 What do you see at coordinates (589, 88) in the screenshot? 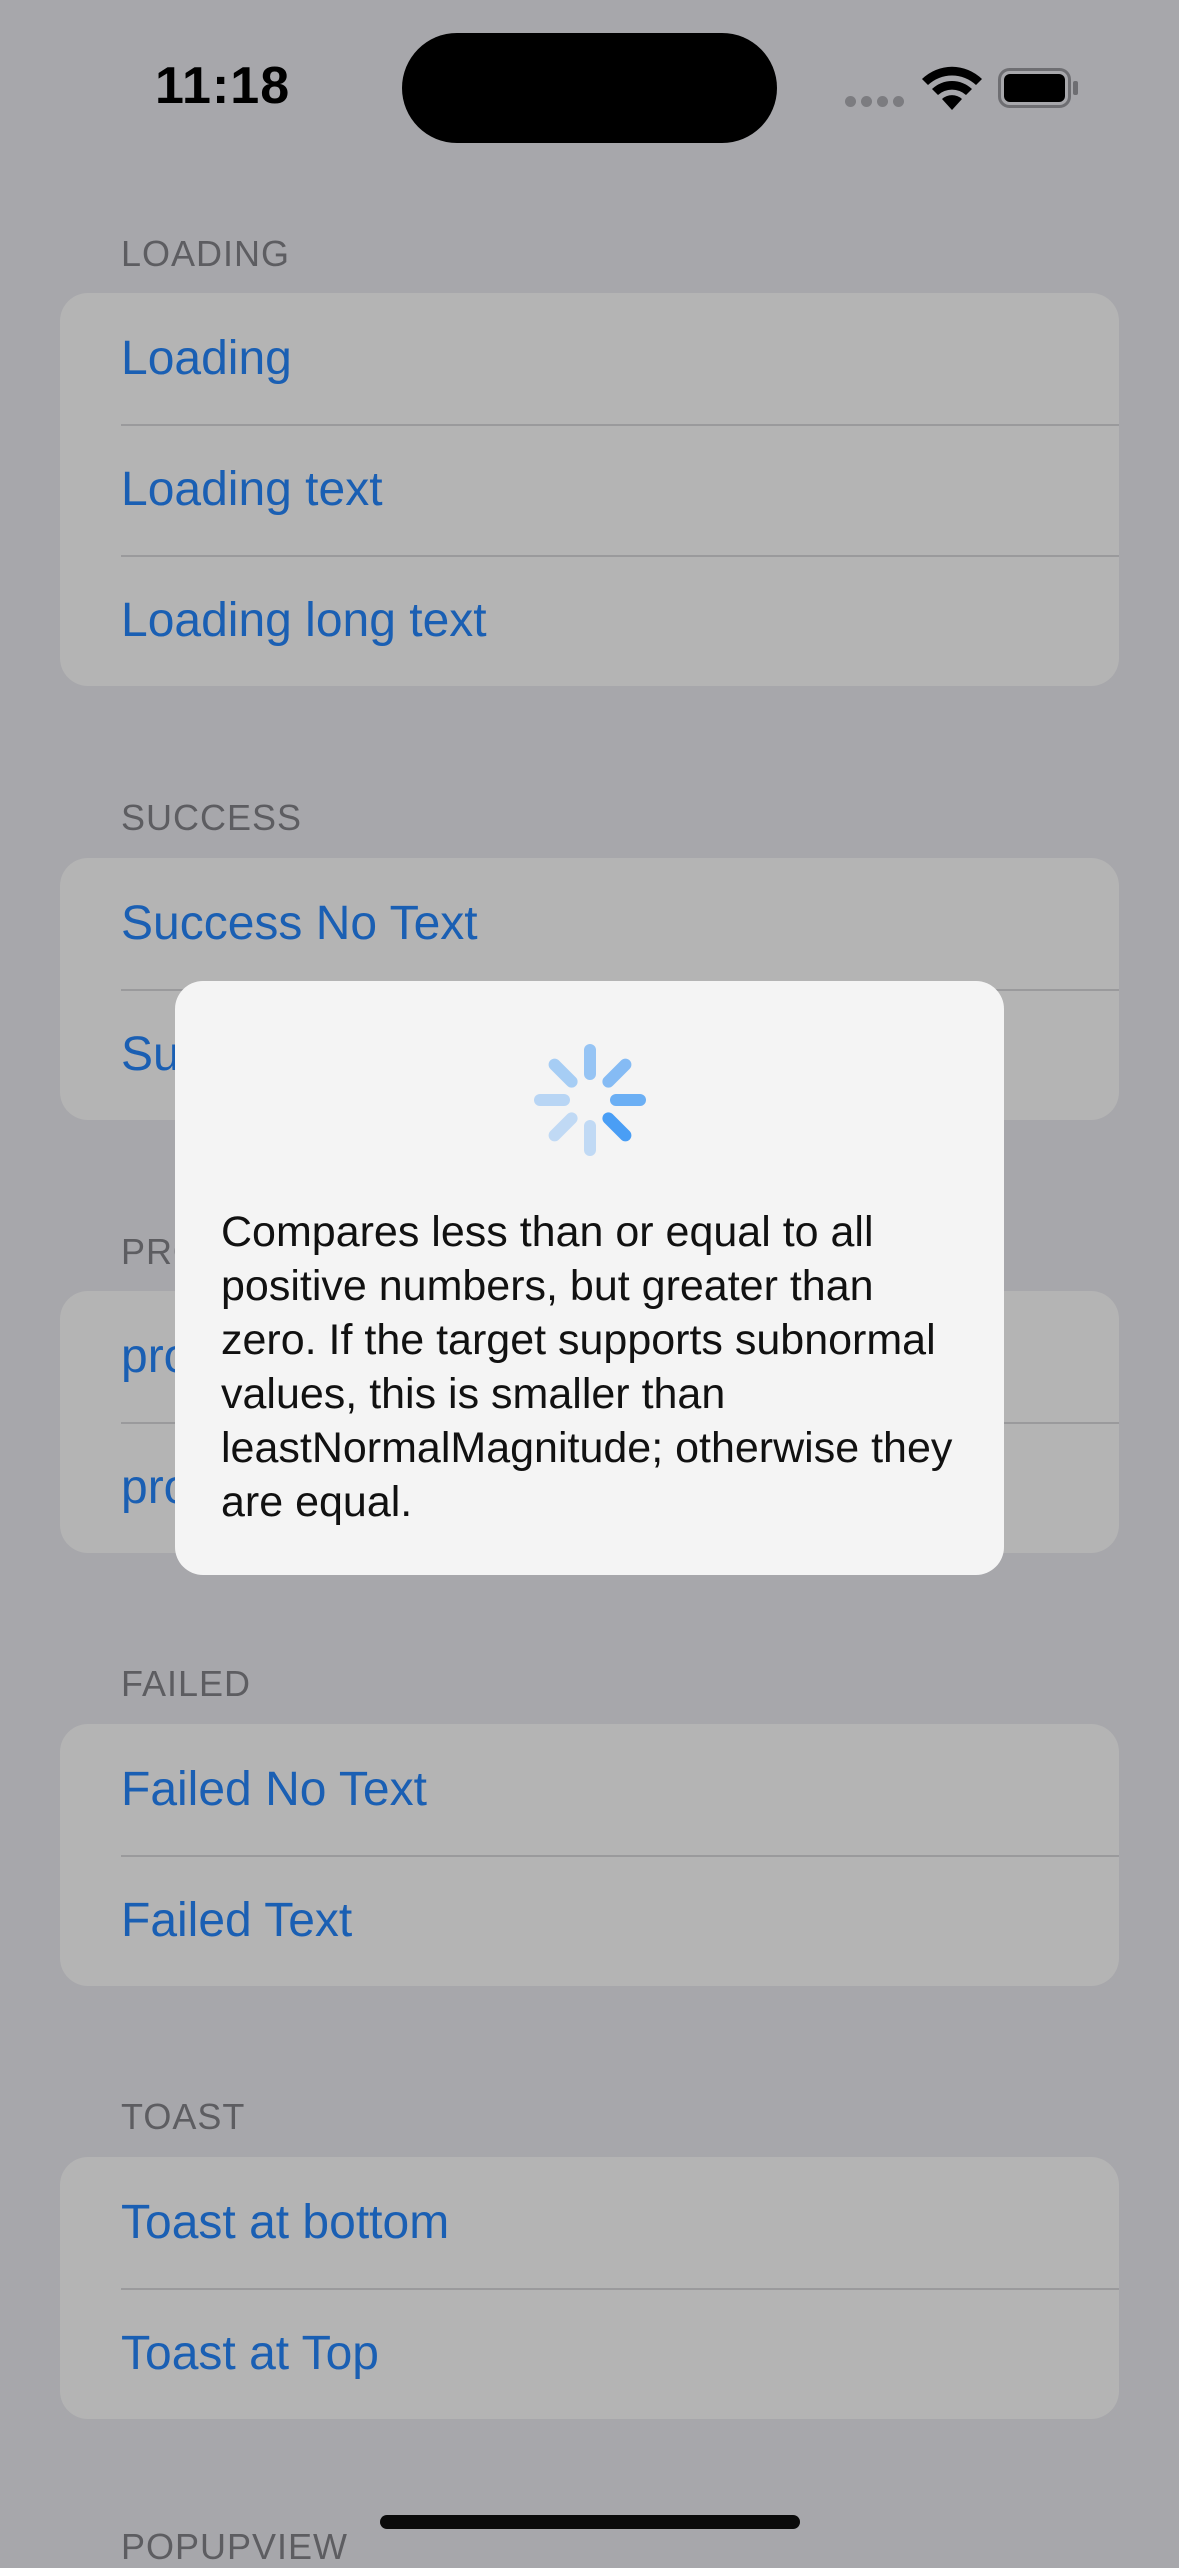
I see `dynamic-island` at bounding box center [589, 88].